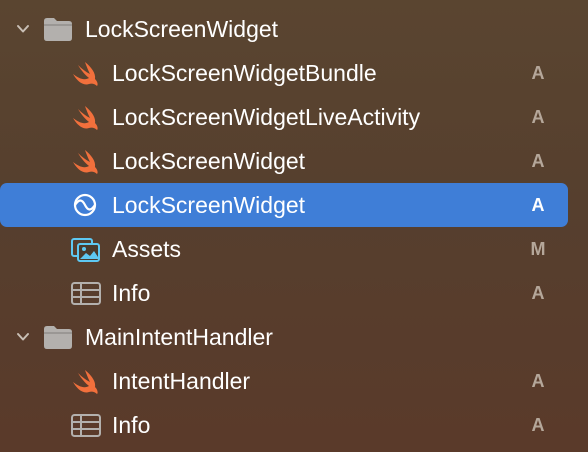 The image size is (588, 452). I want to click on file-row-intenthandler: IntentHandler A, so click(294, 381).